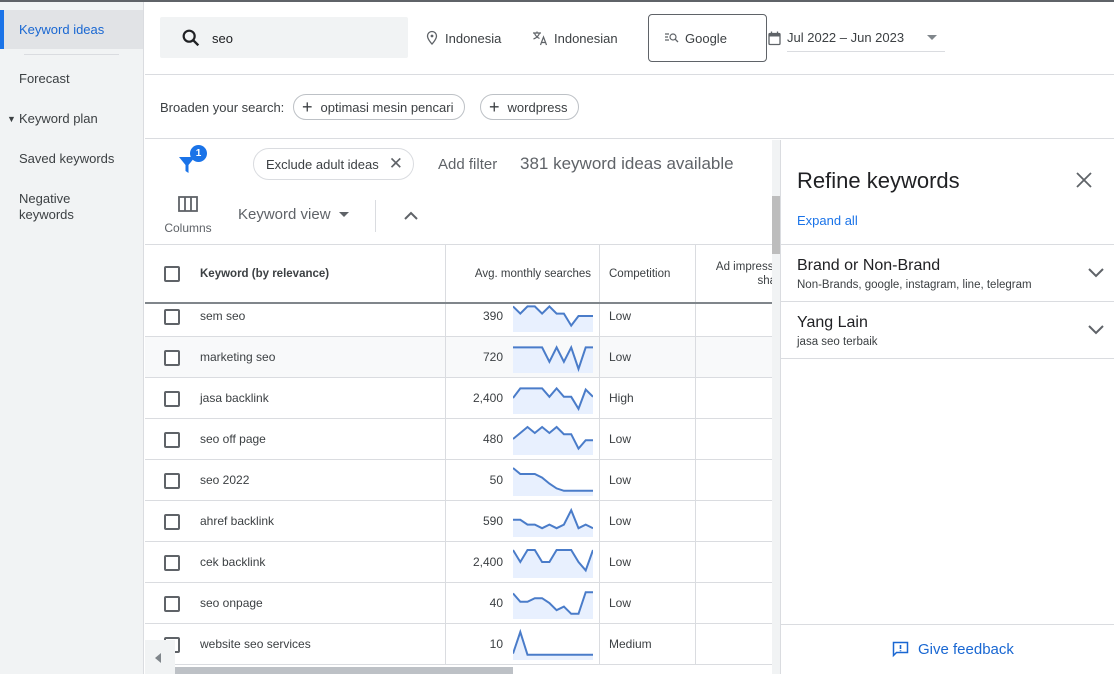  Describe the element at coordinates (1096, 273) in the screenshot. I see `chevron-down-icon` at that location.